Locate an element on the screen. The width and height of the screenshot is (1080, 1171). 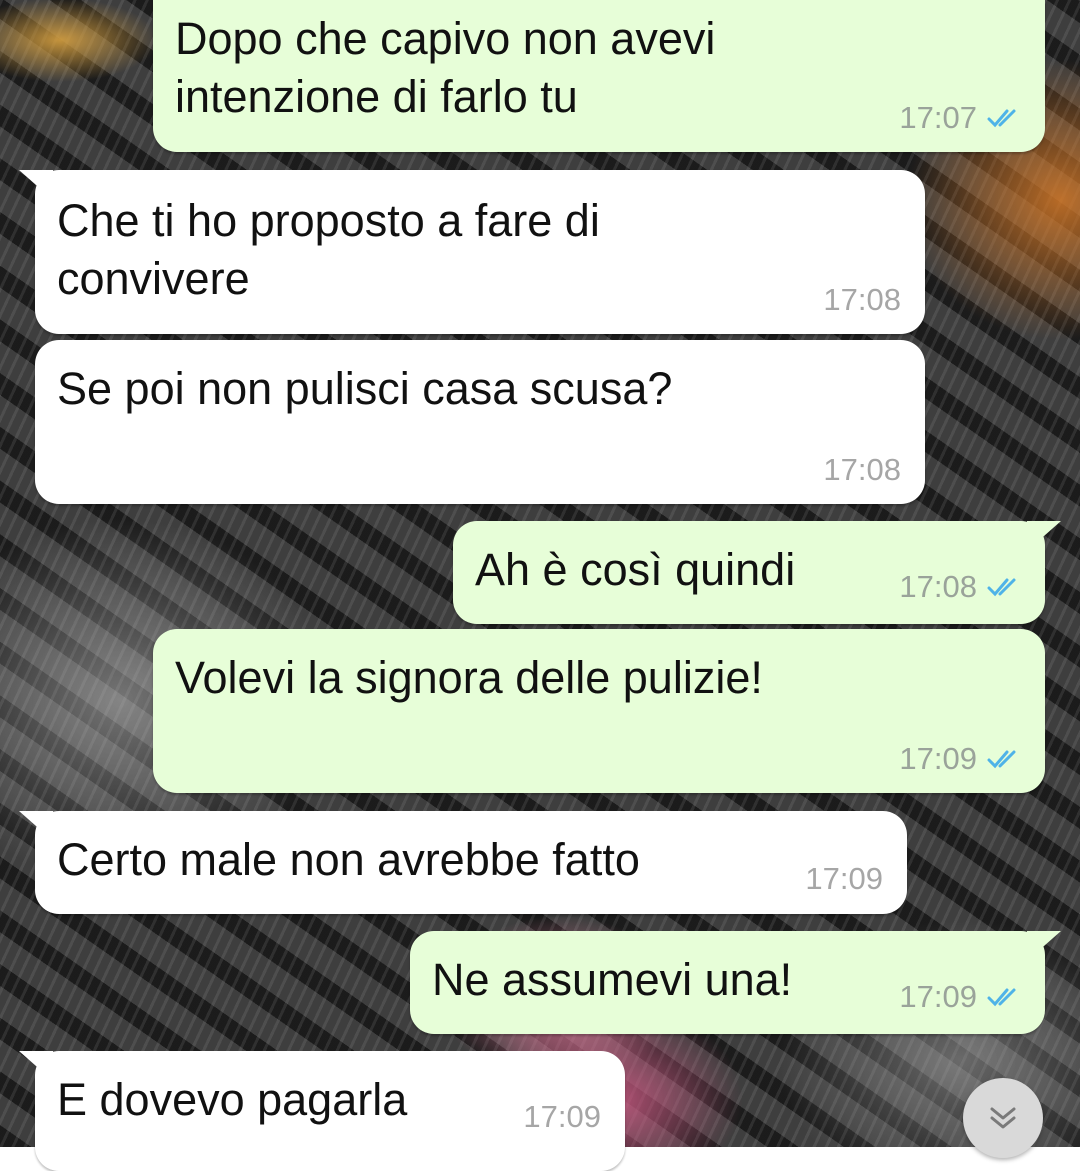
message-bubble-incoming: Se poi non pulisci casa scusa? 17:08 is located at coordinates (480, 422).